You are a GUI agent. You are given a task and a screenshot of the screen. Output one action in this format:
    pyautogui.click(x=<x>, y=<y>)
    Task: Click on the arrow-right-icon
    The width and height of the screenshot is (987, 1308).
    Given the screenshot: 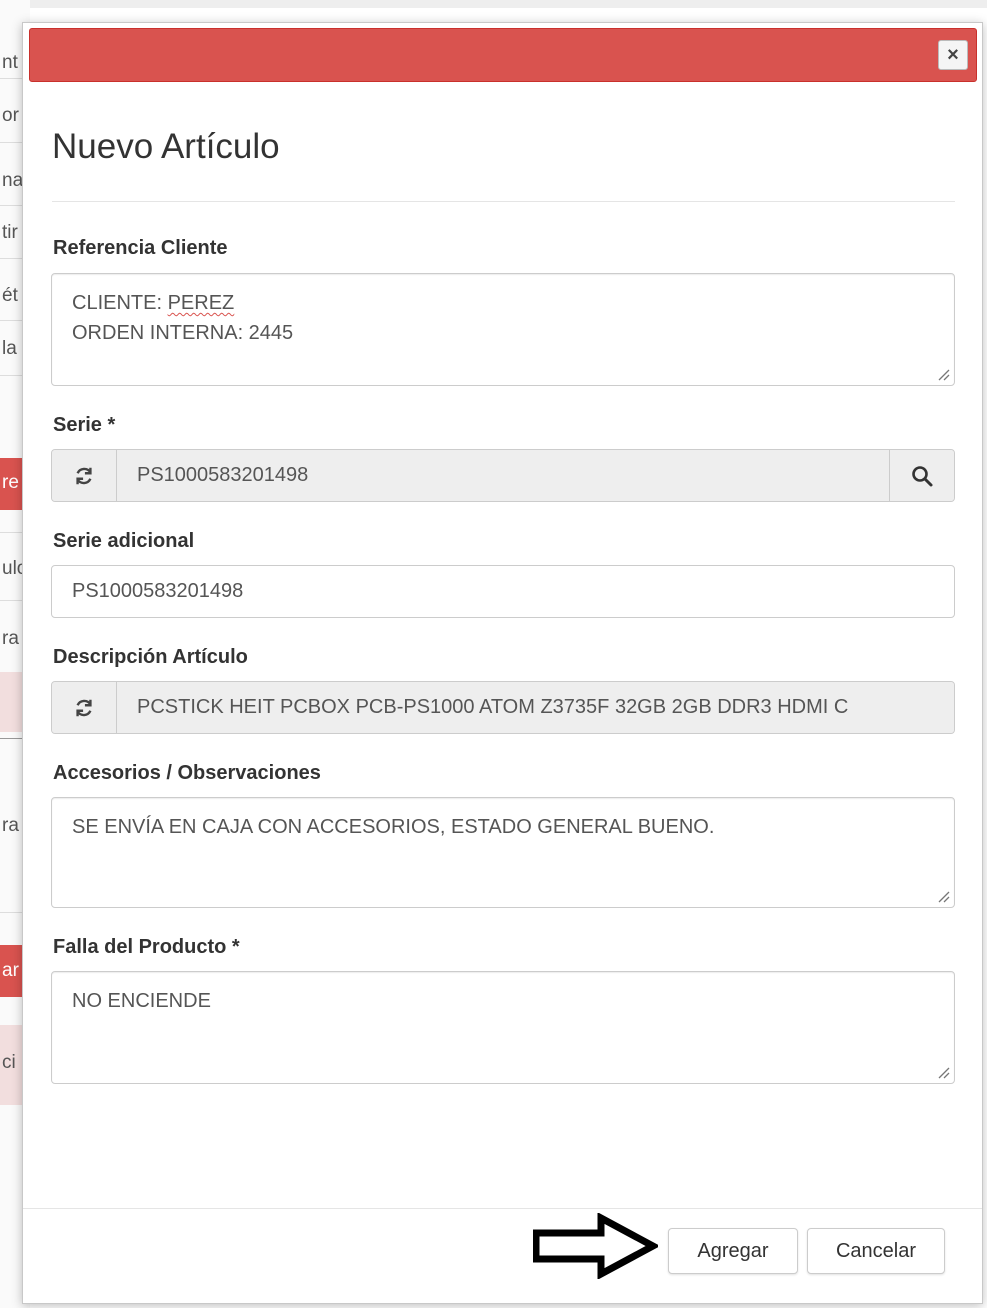 What is the action you would take?
    pyautogui.click(x=595, y=1246)
    